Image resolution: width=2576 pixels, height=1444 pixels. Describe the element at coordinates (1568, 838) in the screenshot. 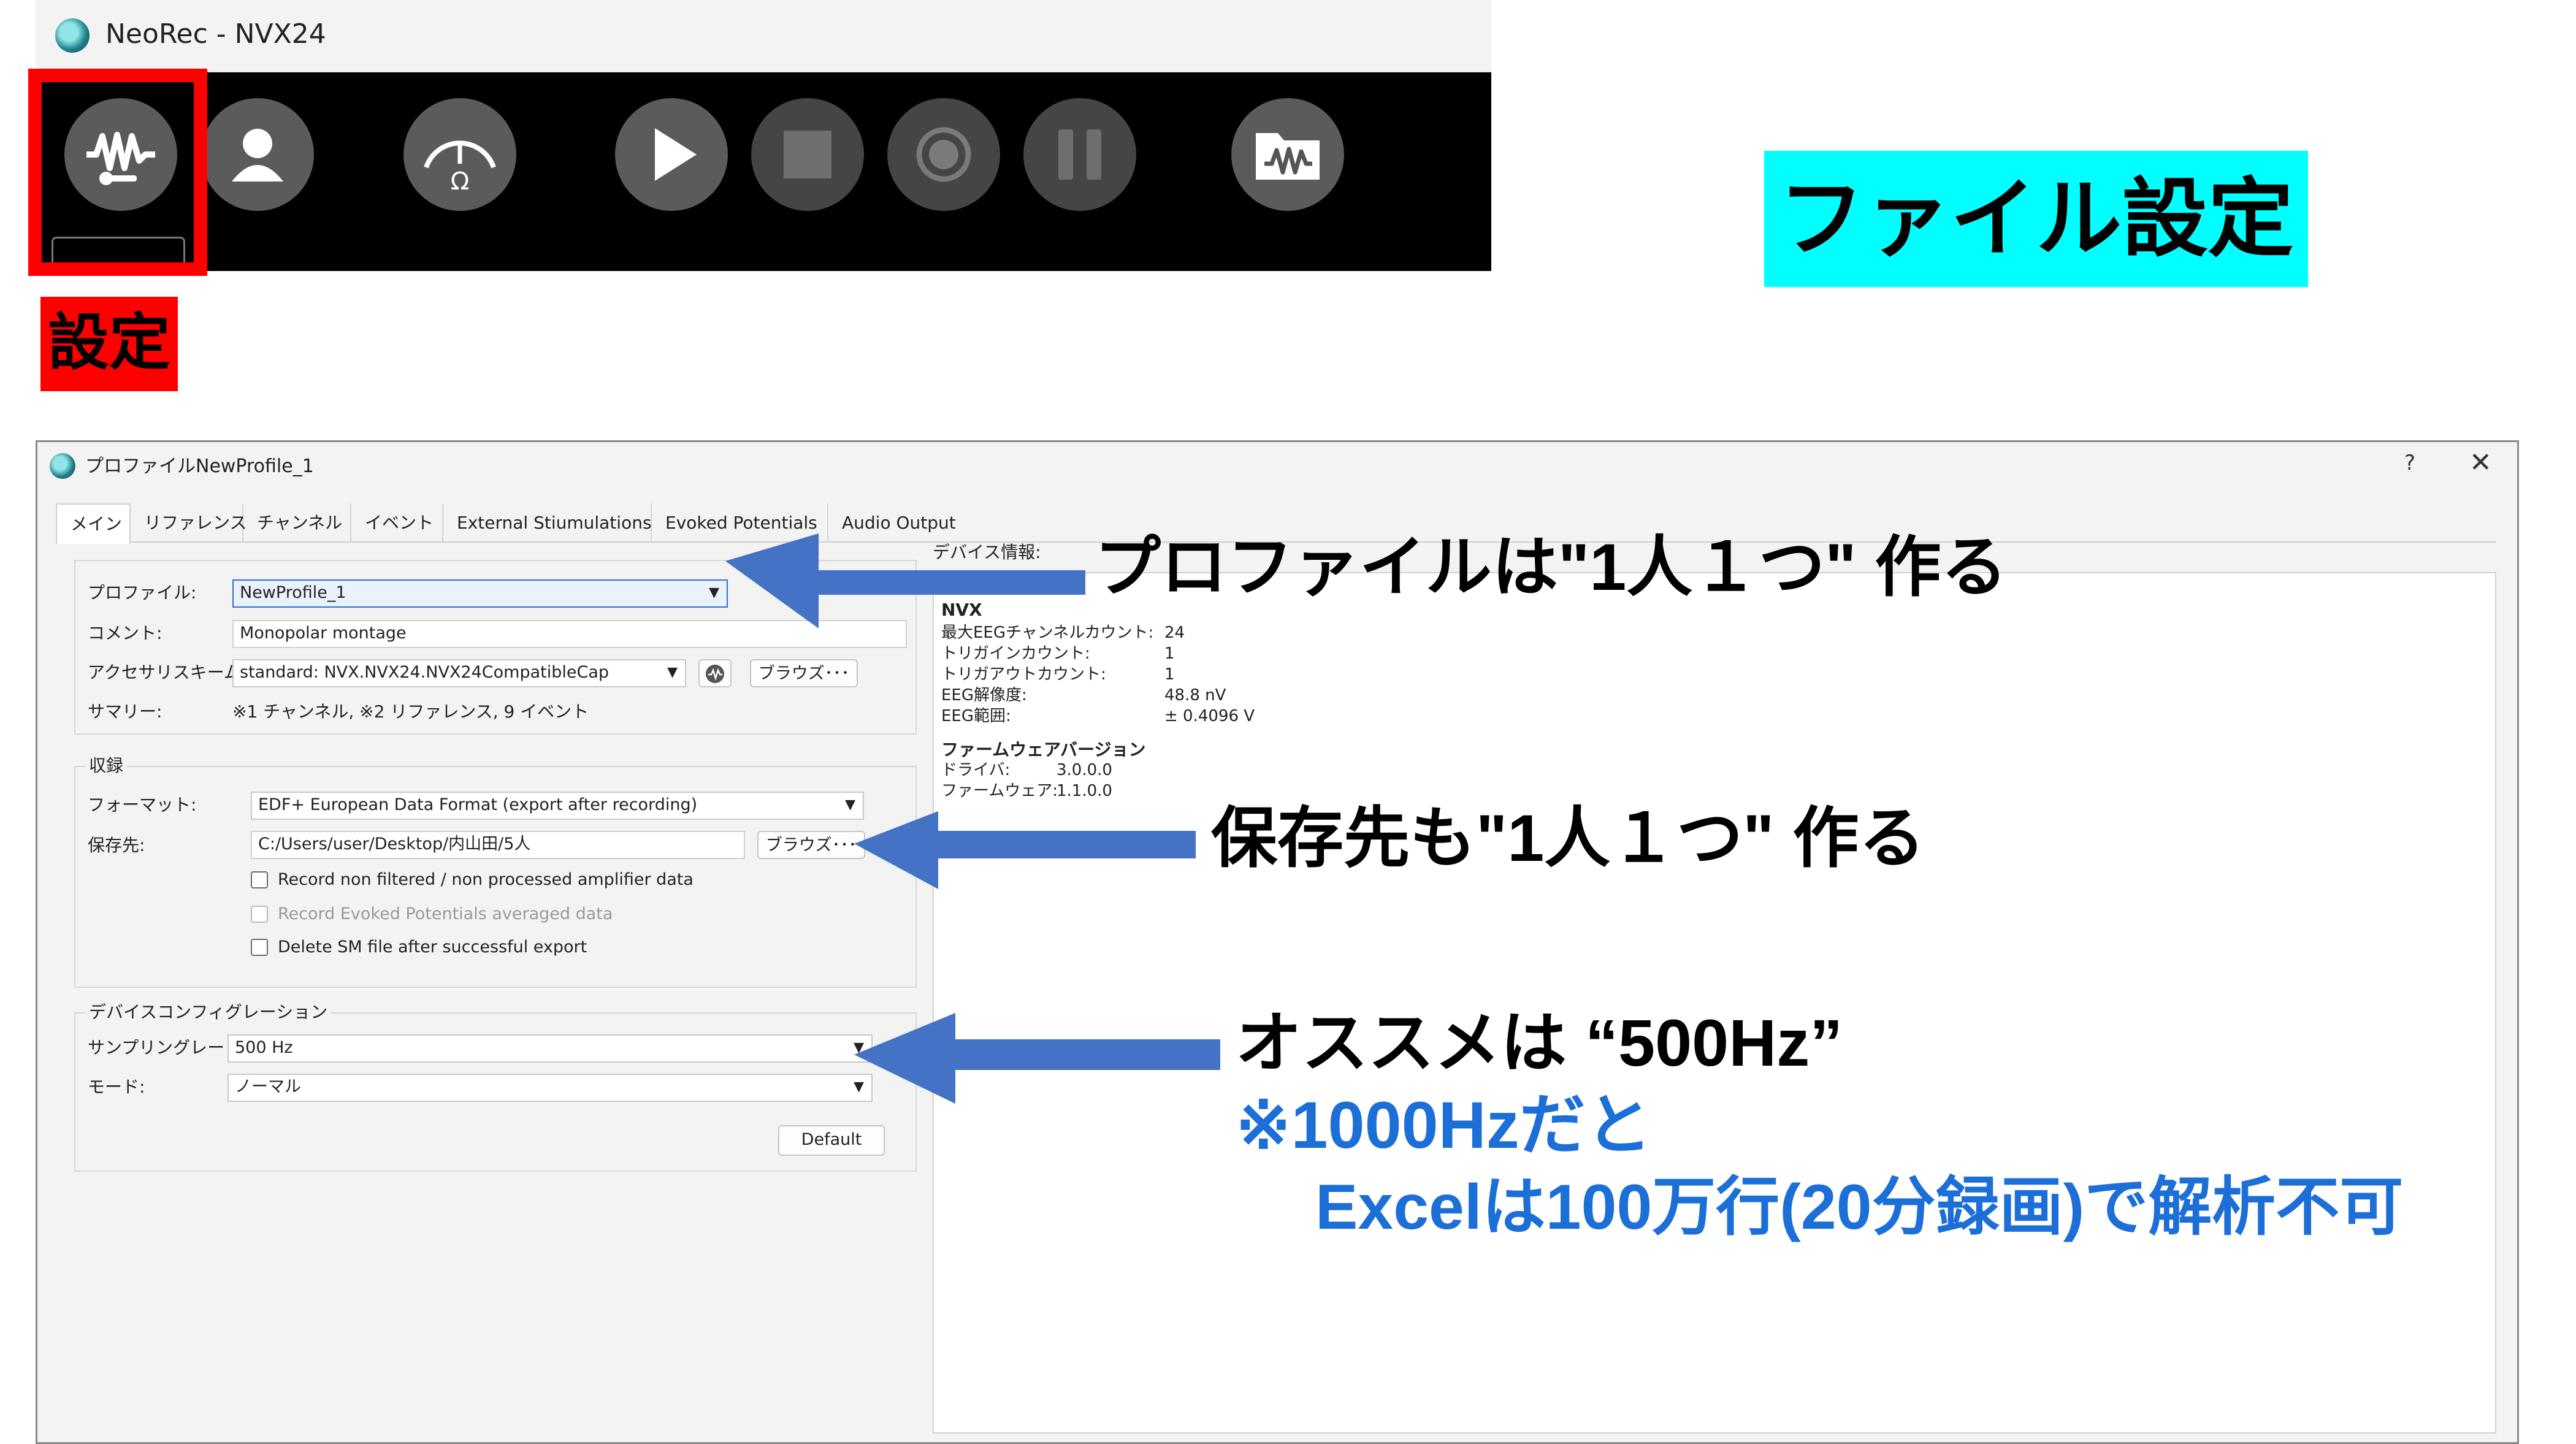

I see `save-path-note: 保存先も"1人１つ" 作る` at that location.